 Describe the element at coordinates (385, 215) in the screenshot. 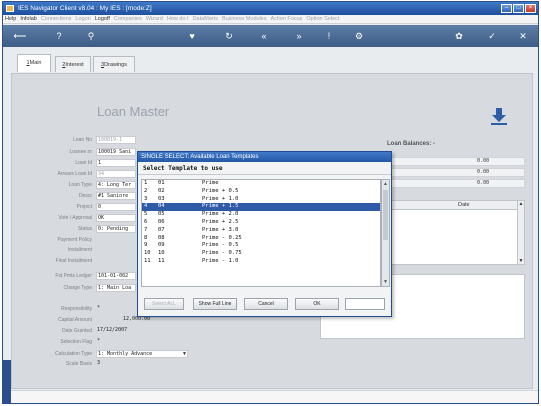

I see `scroll-thumb` at that location.